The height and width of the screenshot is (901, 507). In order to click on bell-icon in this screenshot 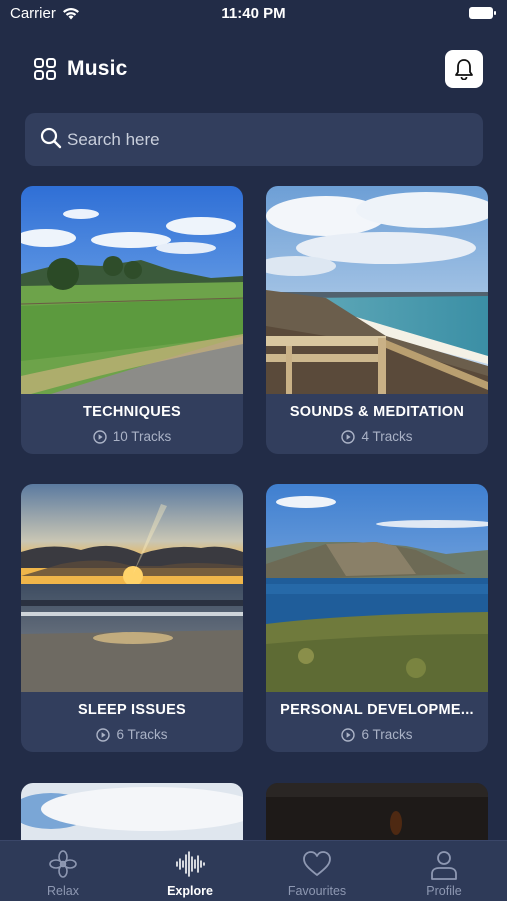, I will do `click(464, 69)`.